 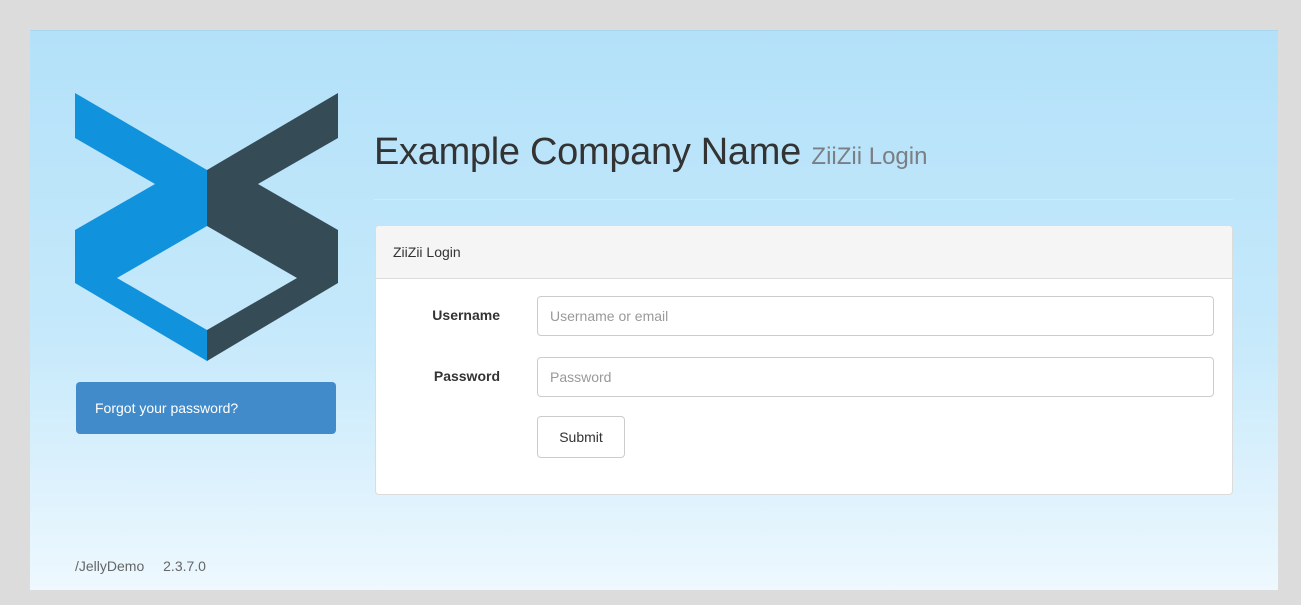 I want to click on heading-divider, so click(x=803, y=199).